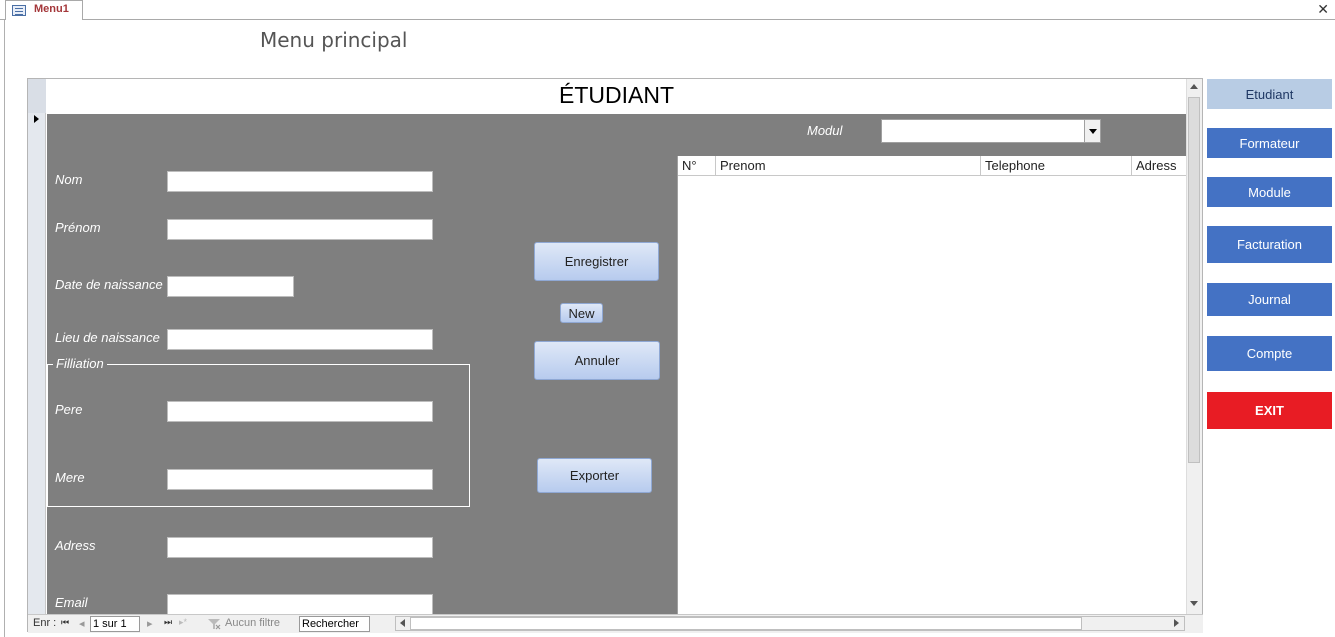 The image size is (1335, 637). What do you see at coordinates (1269, 299) in the screenshot?
I see `nav-button-journal: Journal` at bounding box center [1269, 299].